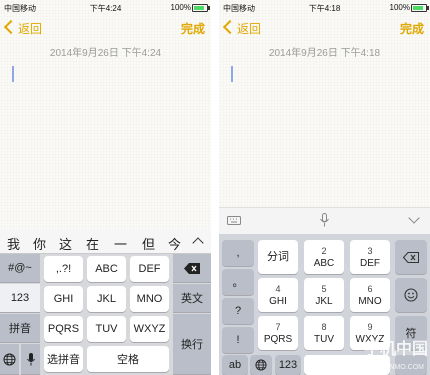  I want to click on candidate: 今, so click(174, 243).